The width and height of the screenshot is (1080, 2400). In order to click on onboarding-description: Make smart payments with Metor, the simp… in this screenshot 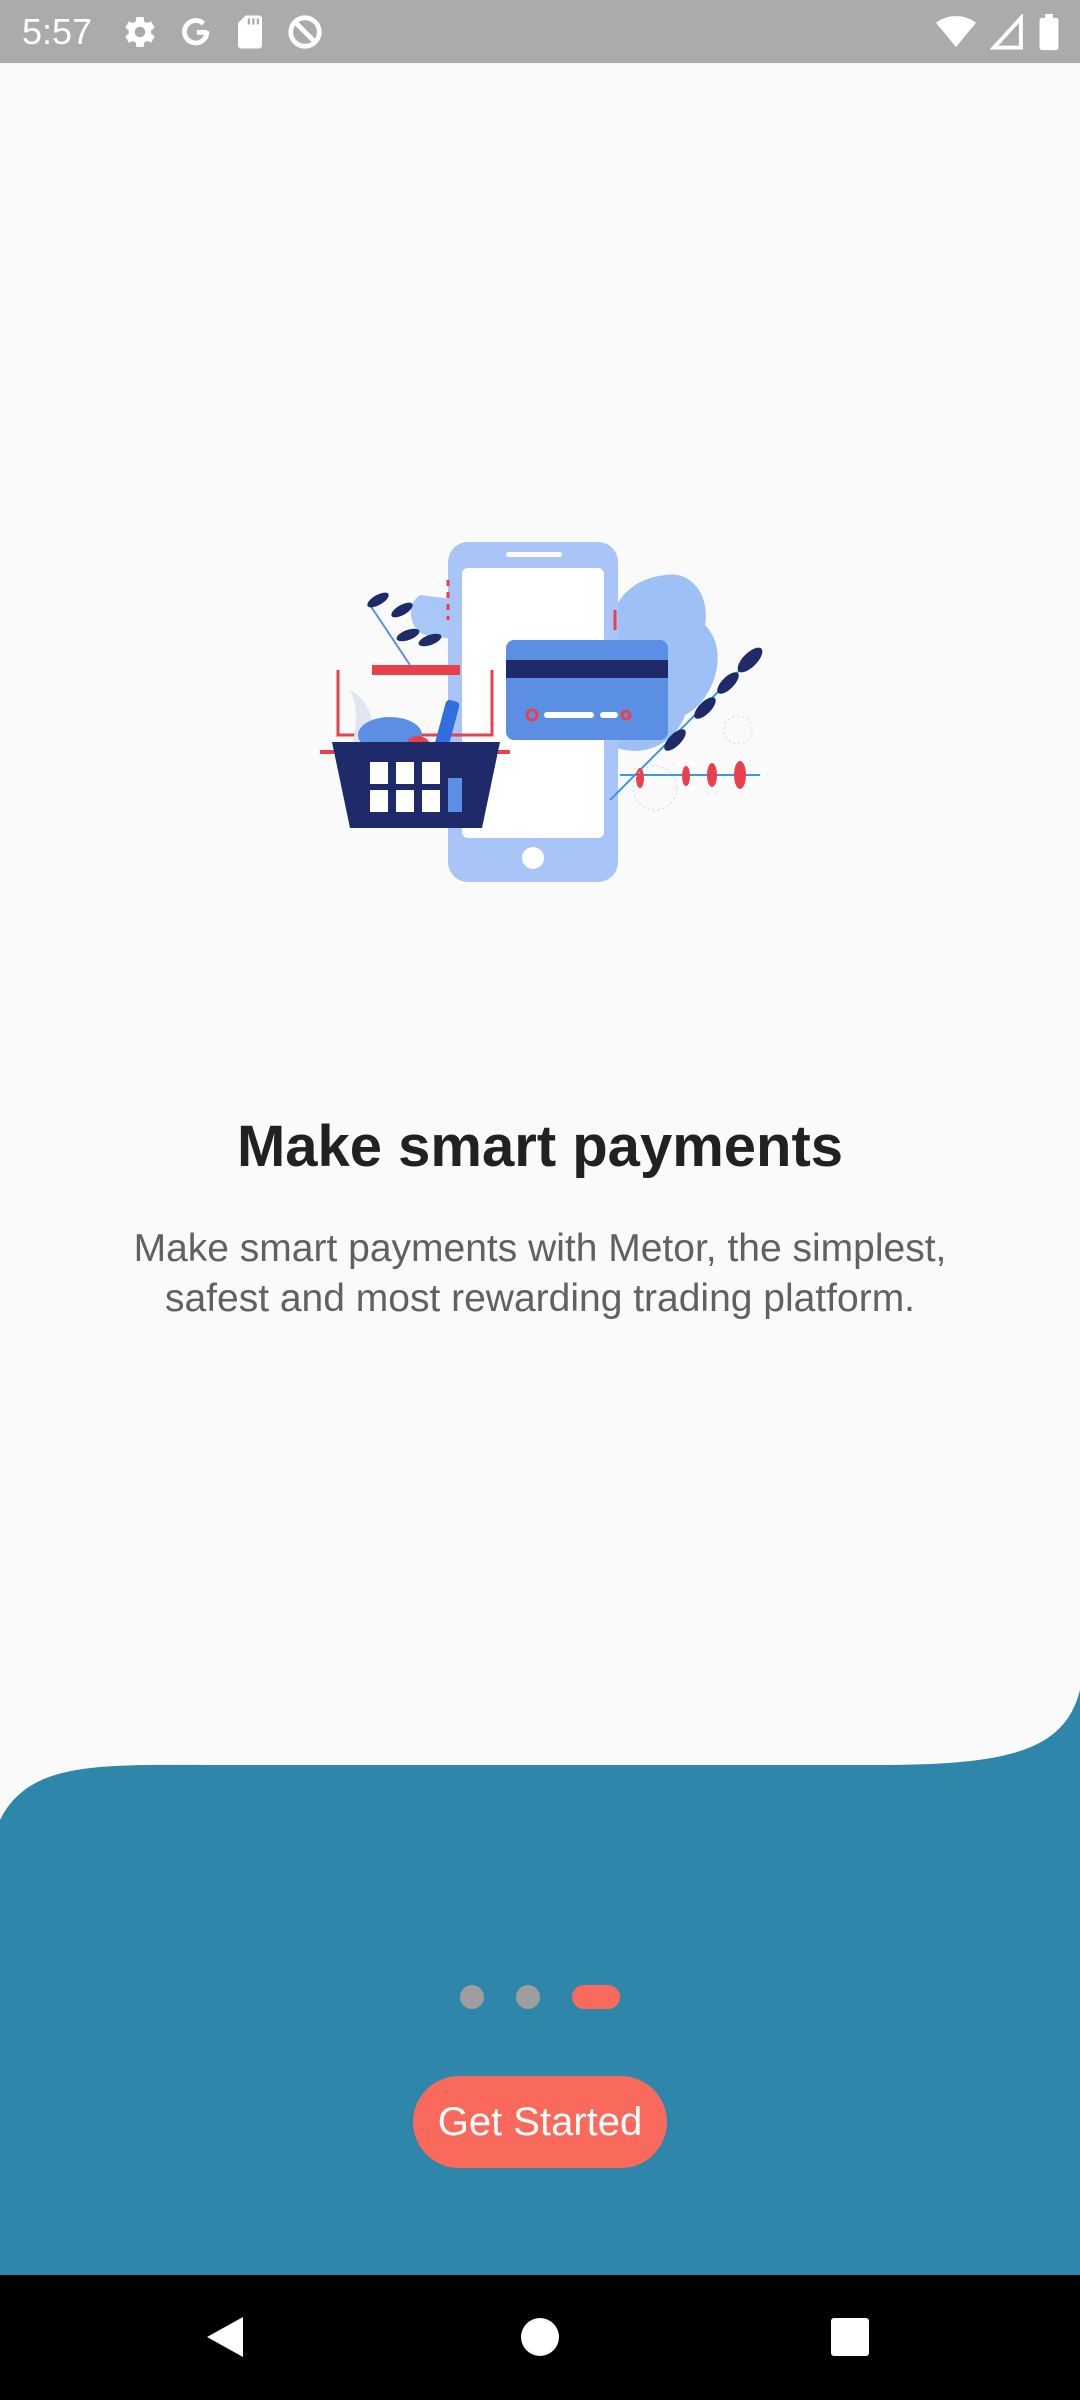, I will do `click(540, 1273)`.